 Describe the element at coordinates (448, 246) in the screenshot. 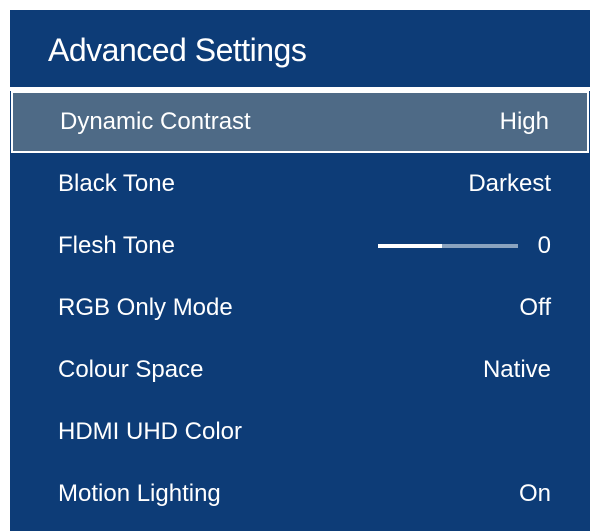

I see `flesh-tone-slider` at that location.